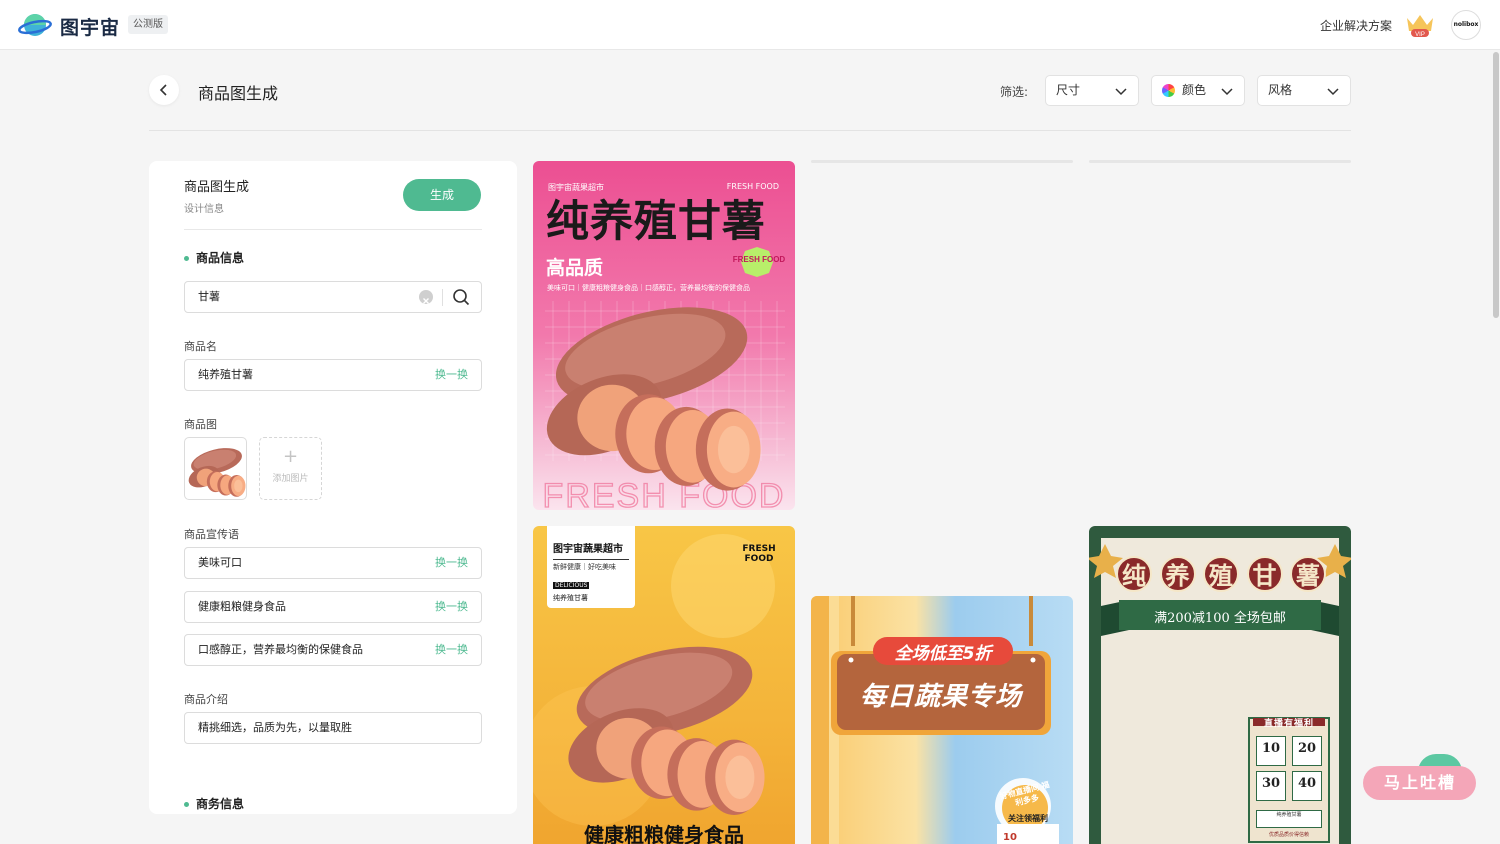  Describe the element at coordinates (656, 222) in the screenshot. I see `card-headline: 纯养殖甘薯` at that location.